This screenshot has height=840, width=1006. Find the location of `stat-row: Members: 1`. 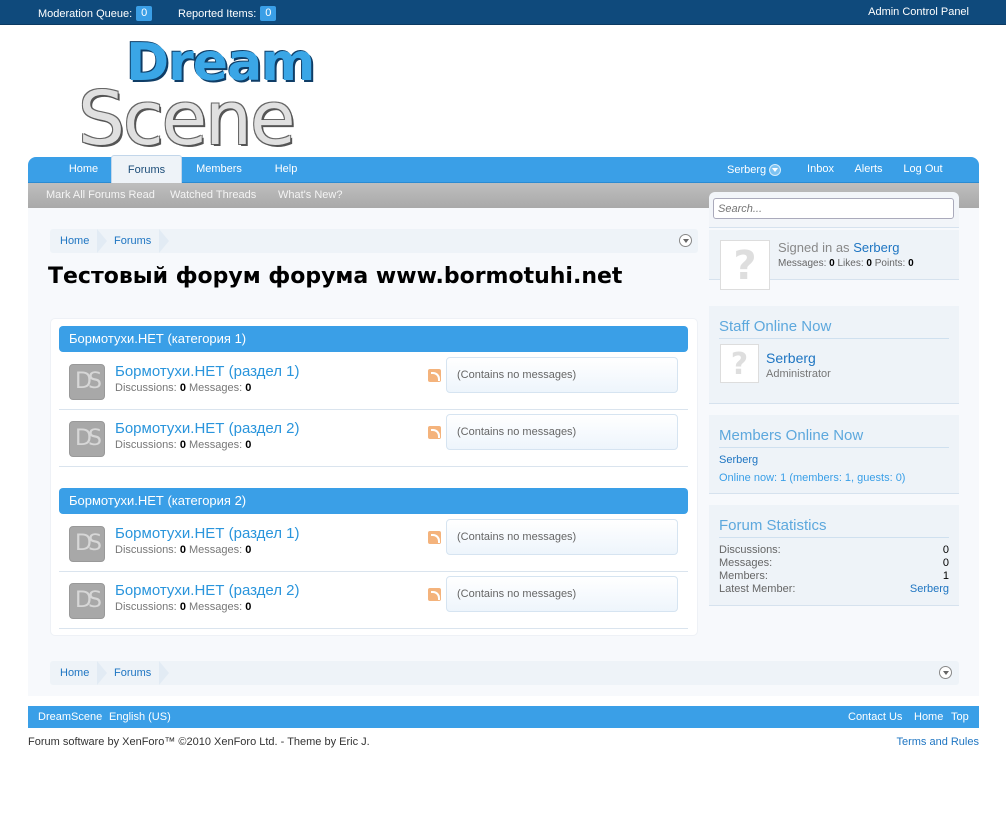

stat-row: Members: 1 is located at coordinates (834, 576).